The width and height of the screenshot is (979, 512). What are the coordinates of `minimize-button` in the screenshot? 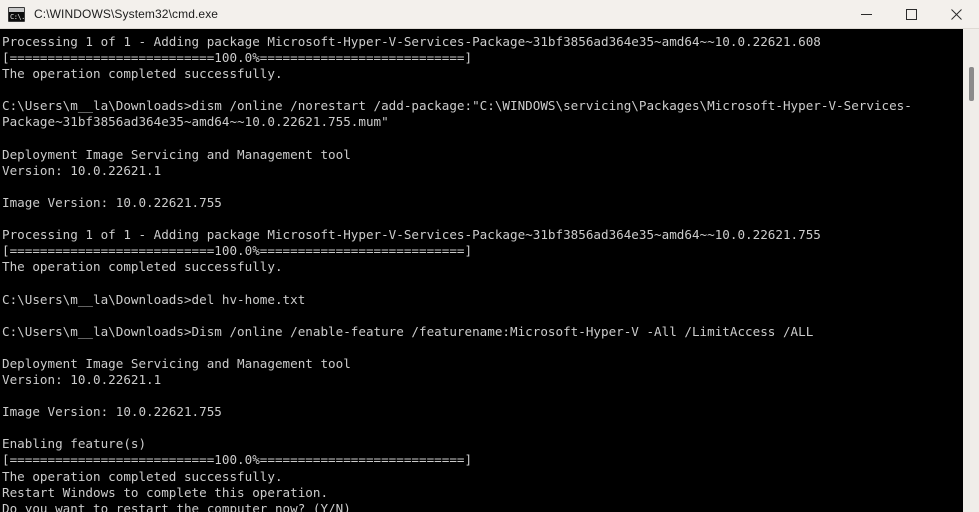 It's located at (866, 14).